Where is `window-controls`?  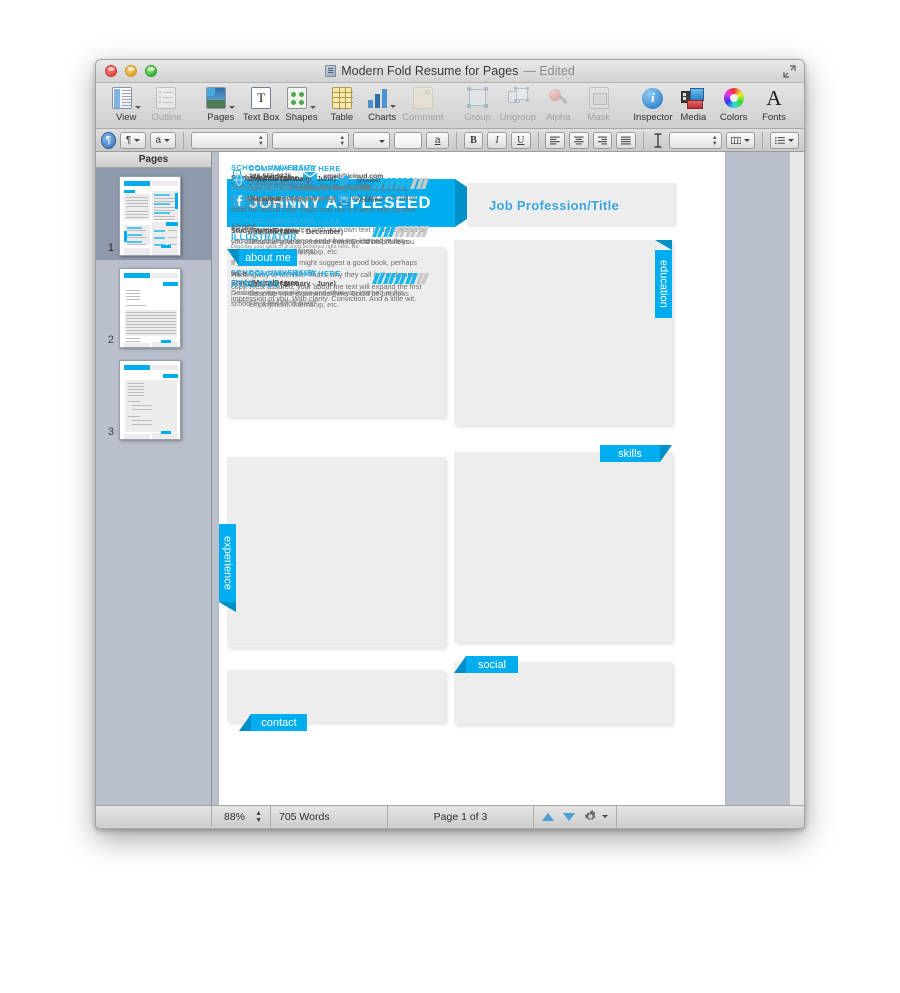
window-controls is located at coordinates (131, 71).